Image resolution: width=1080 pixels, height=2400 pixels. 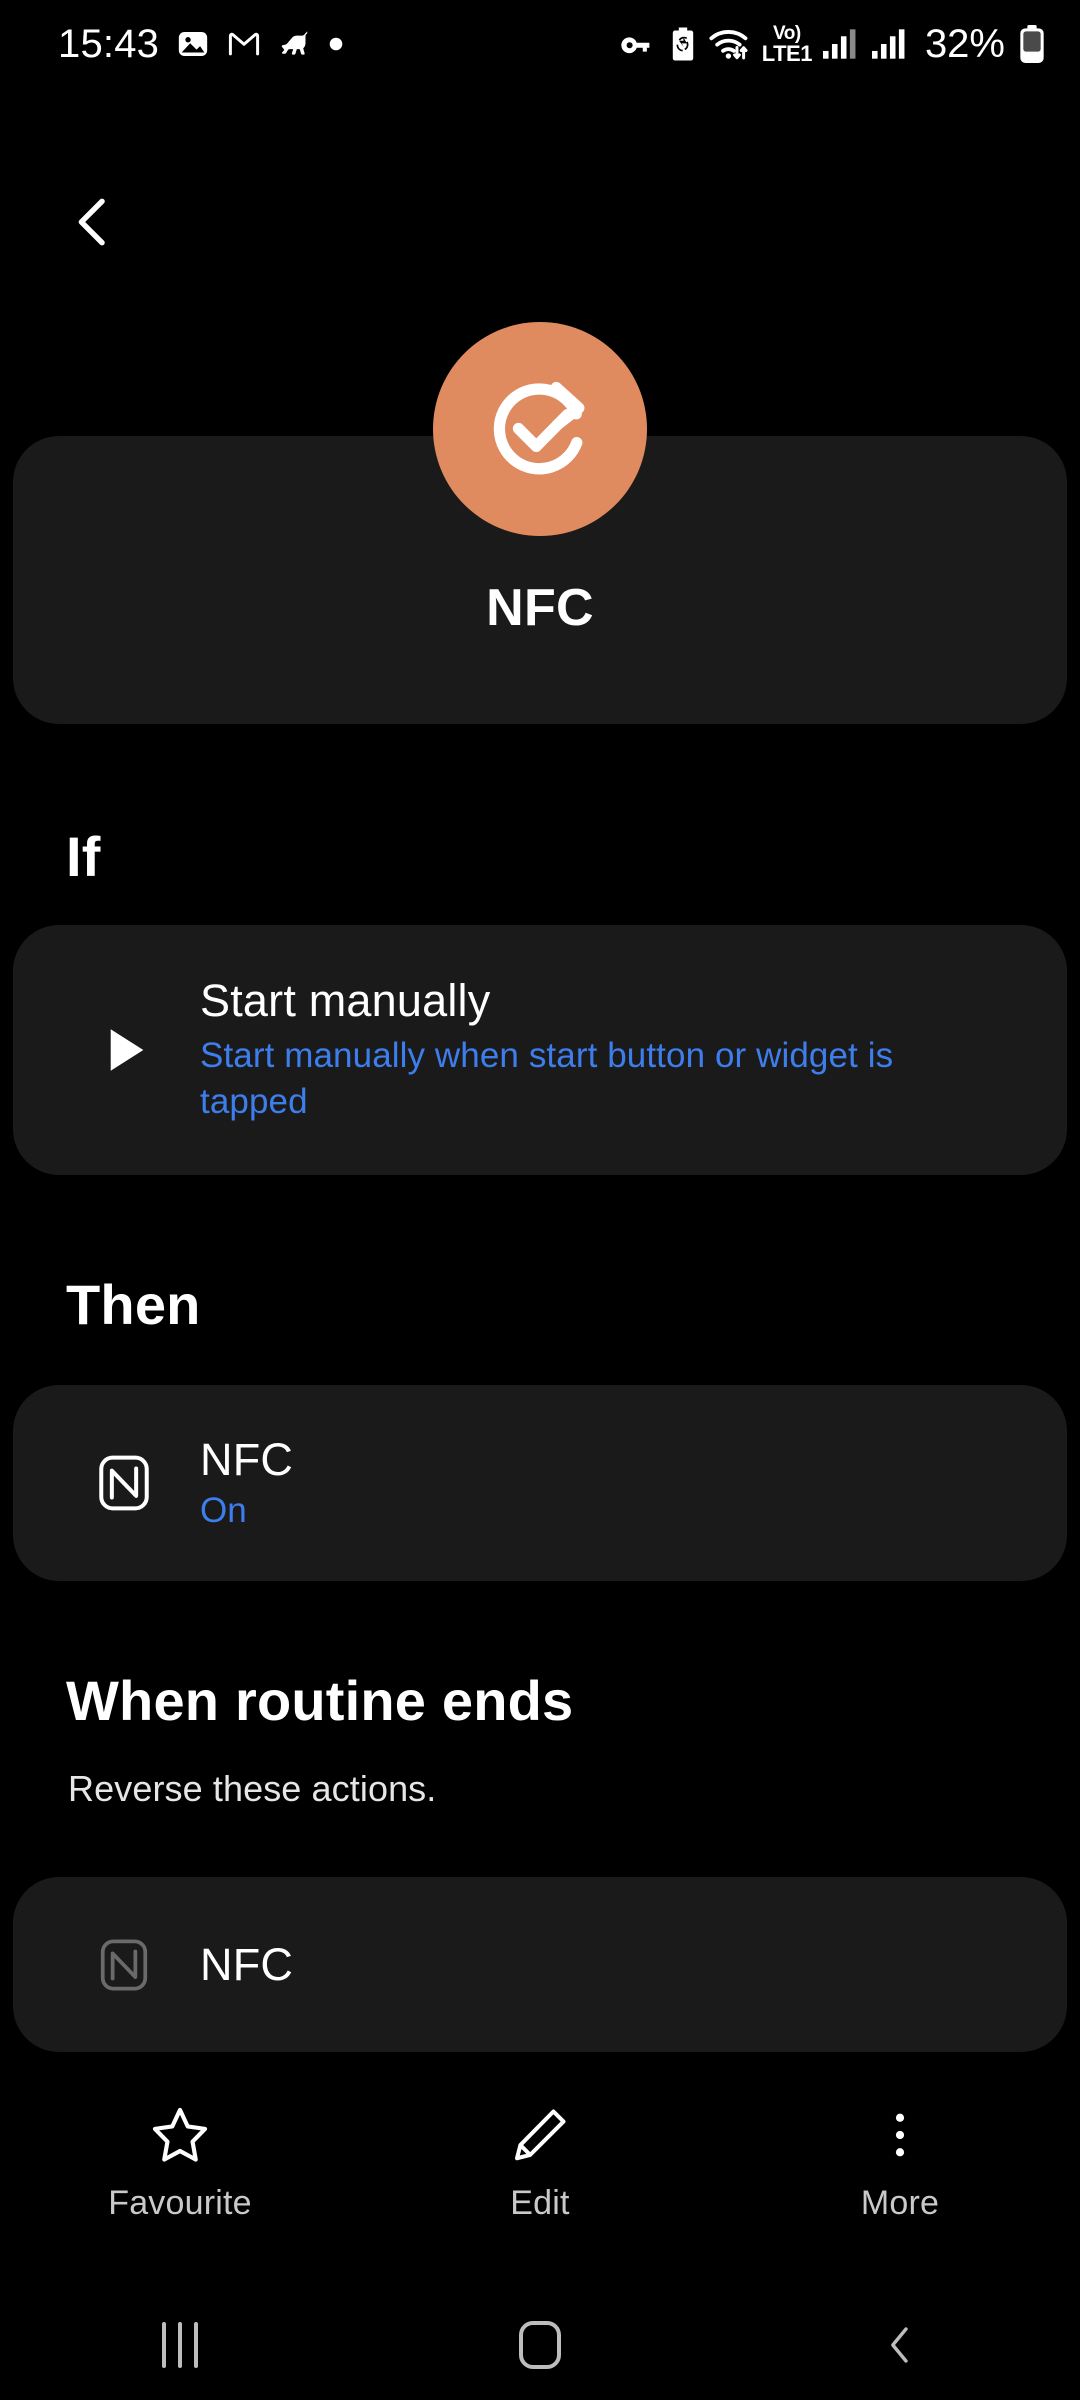 I want to click on status-bar-left: 15:43, so click(x=200, y=44).